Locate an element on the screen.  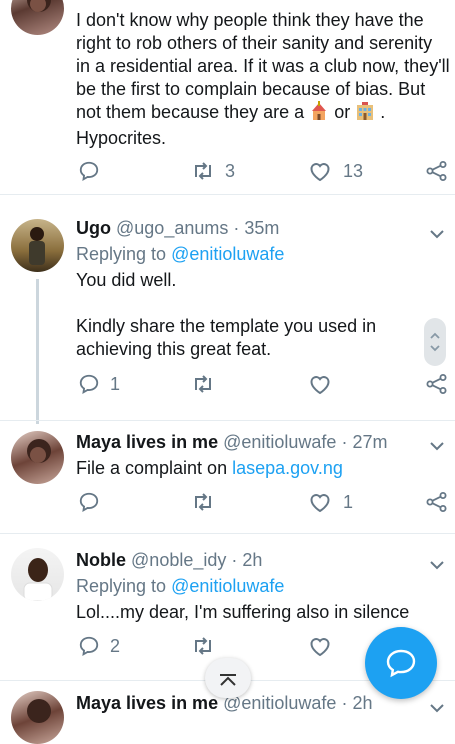
tweet-header: Maya lives in me @enitioluwafe · 27m is located at coordinates (231, 442).